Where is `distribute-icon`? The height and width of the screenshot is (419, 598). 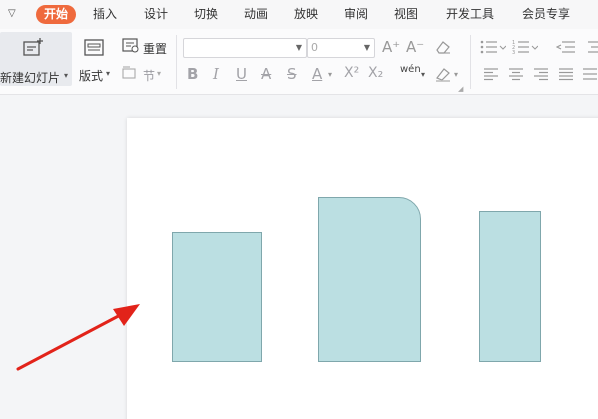
distribute-icon is located at coordinates (590, 74).